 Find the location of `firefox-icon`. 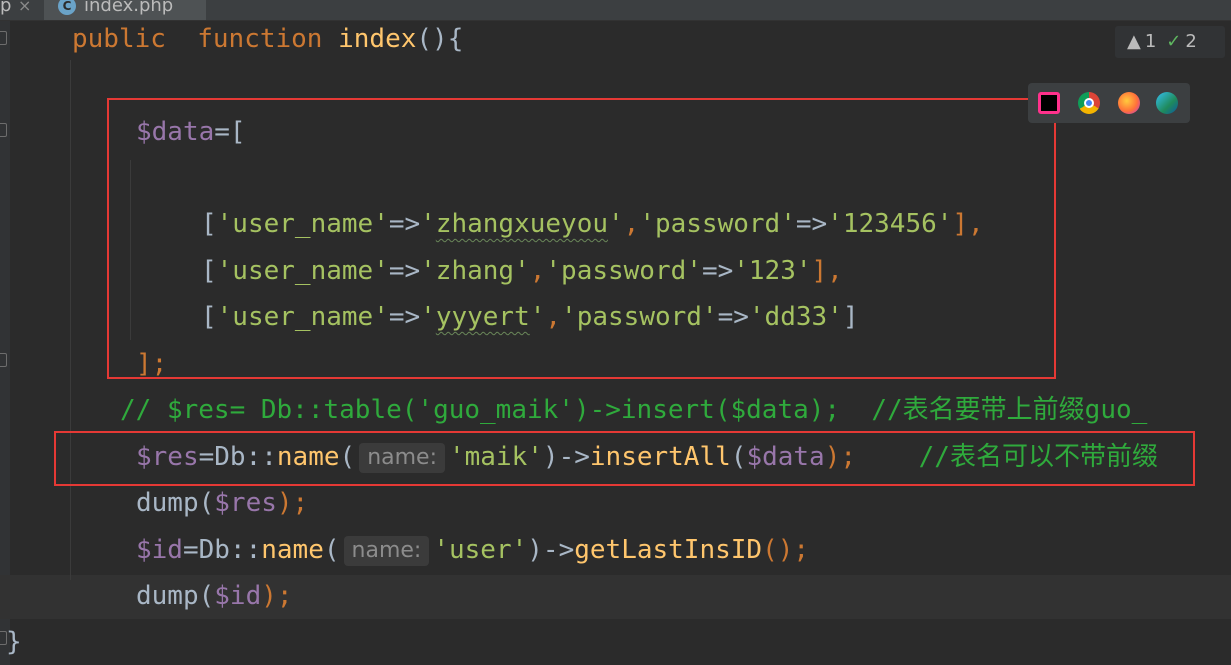

firefox-icon is located at coordinates (1129, 103).